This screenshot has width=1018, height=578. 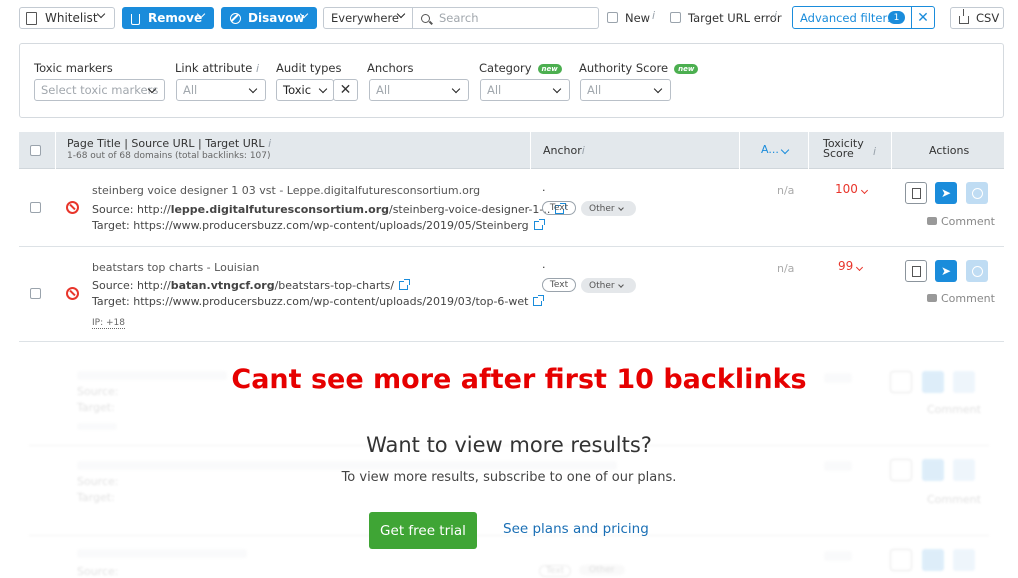 I want to click on send-icon: ➤, so click(x=946, y=193).